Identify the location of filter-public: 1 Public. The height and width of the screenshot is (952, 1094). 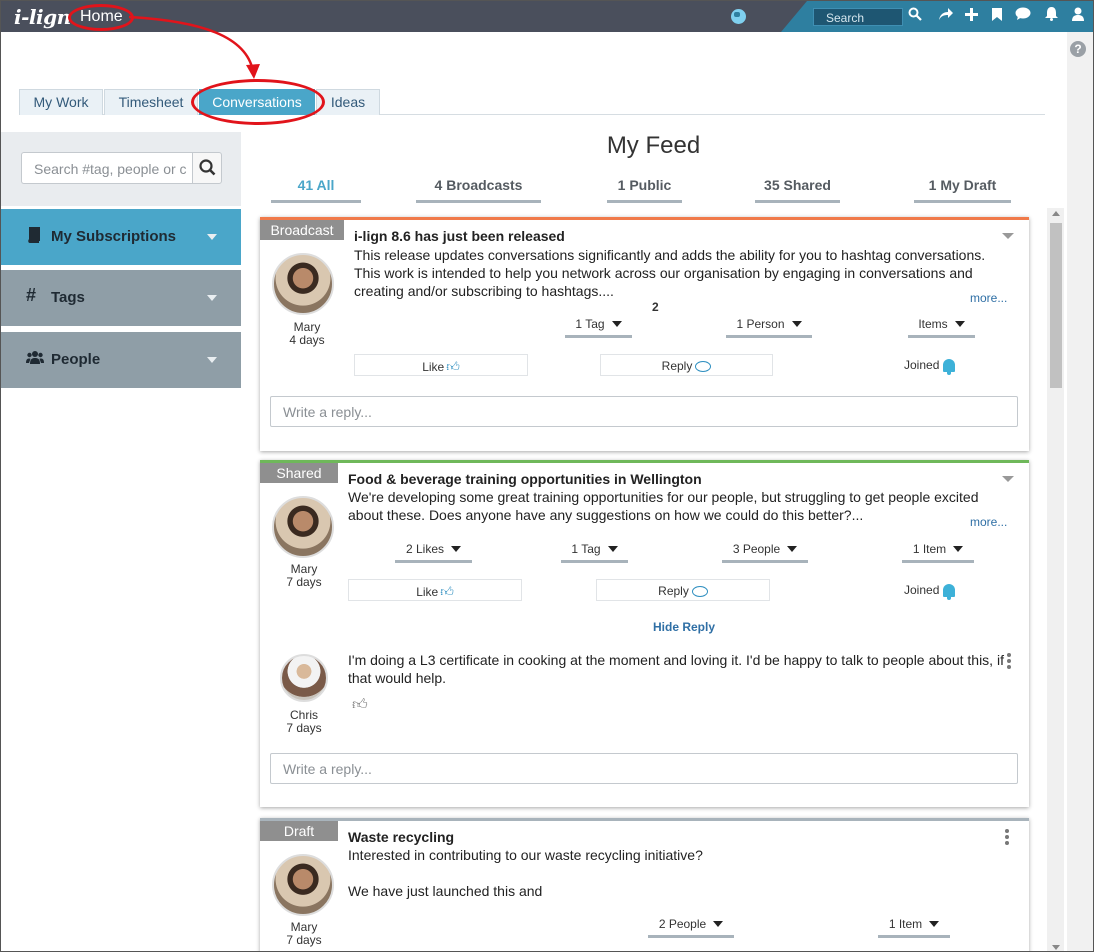
(644, 190).